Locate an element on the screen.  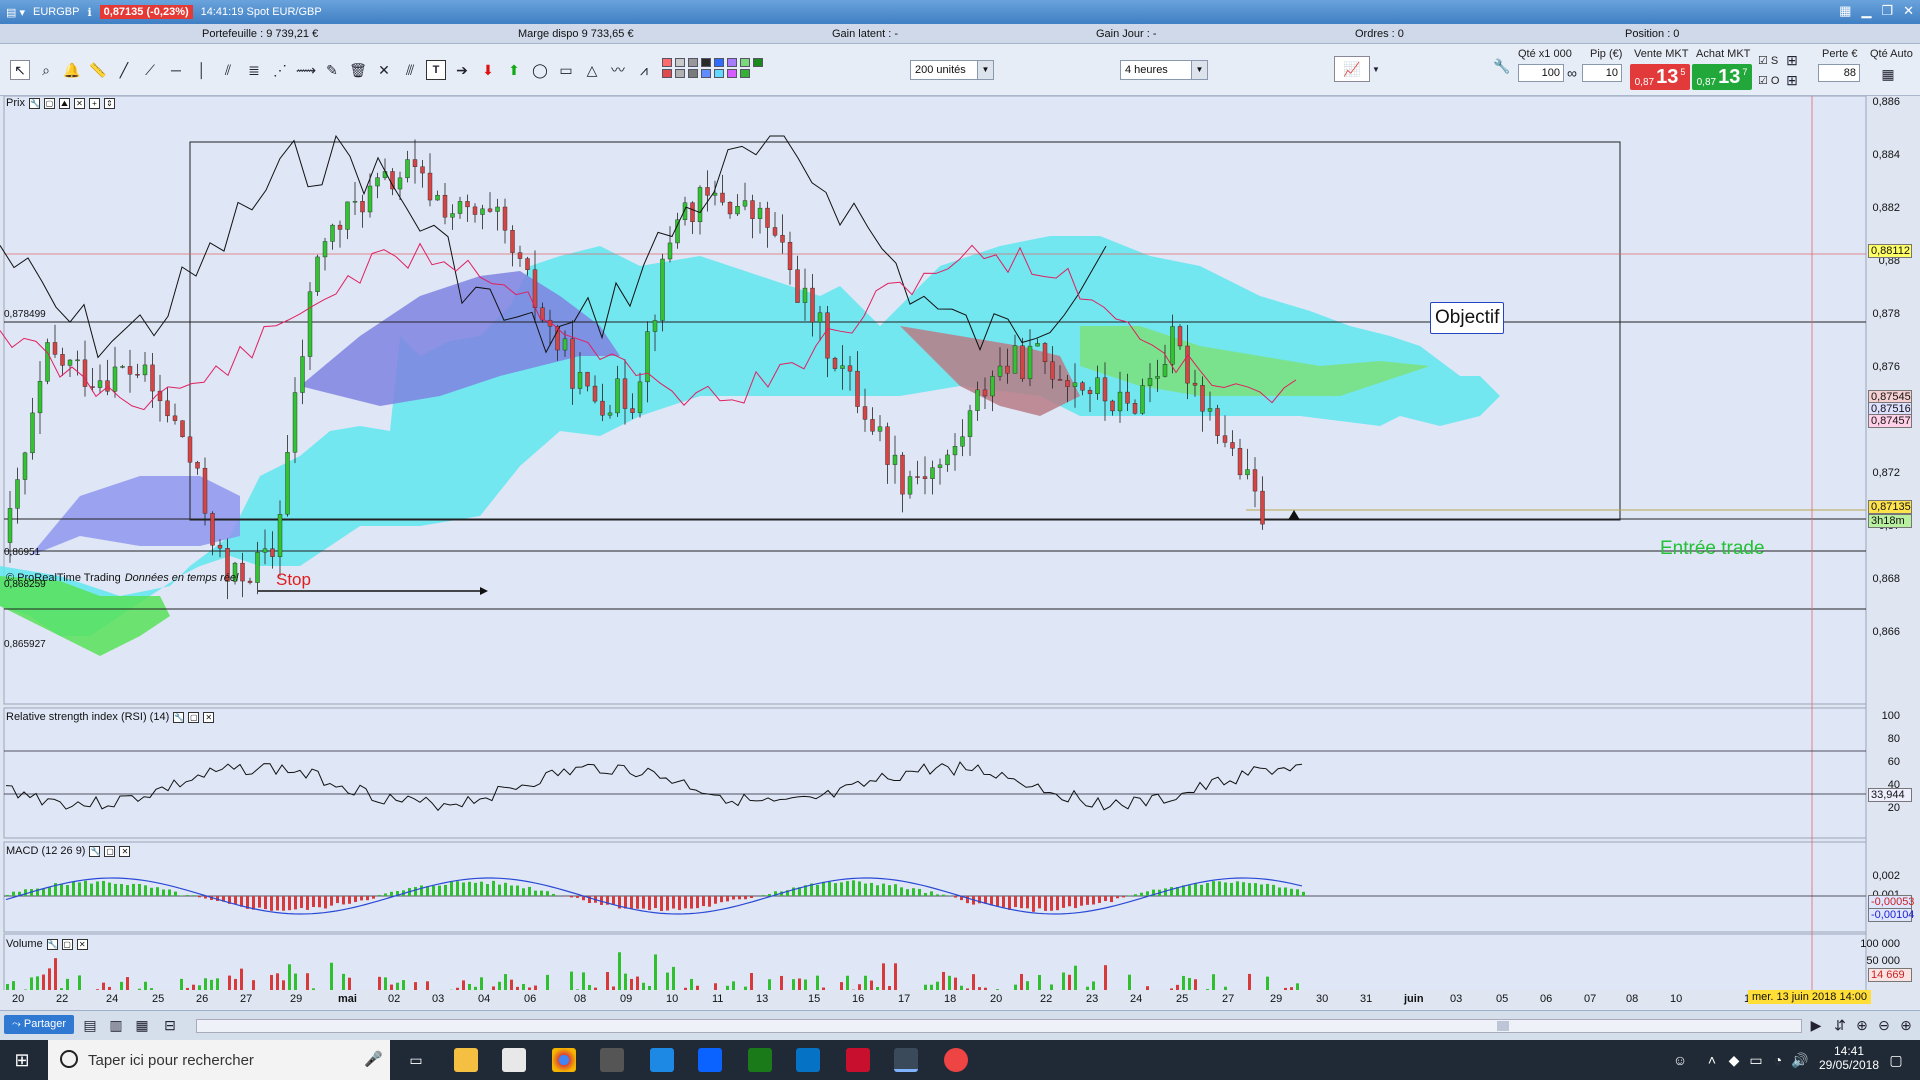
qty-input: 100 is located at coordinates (1541, 73).